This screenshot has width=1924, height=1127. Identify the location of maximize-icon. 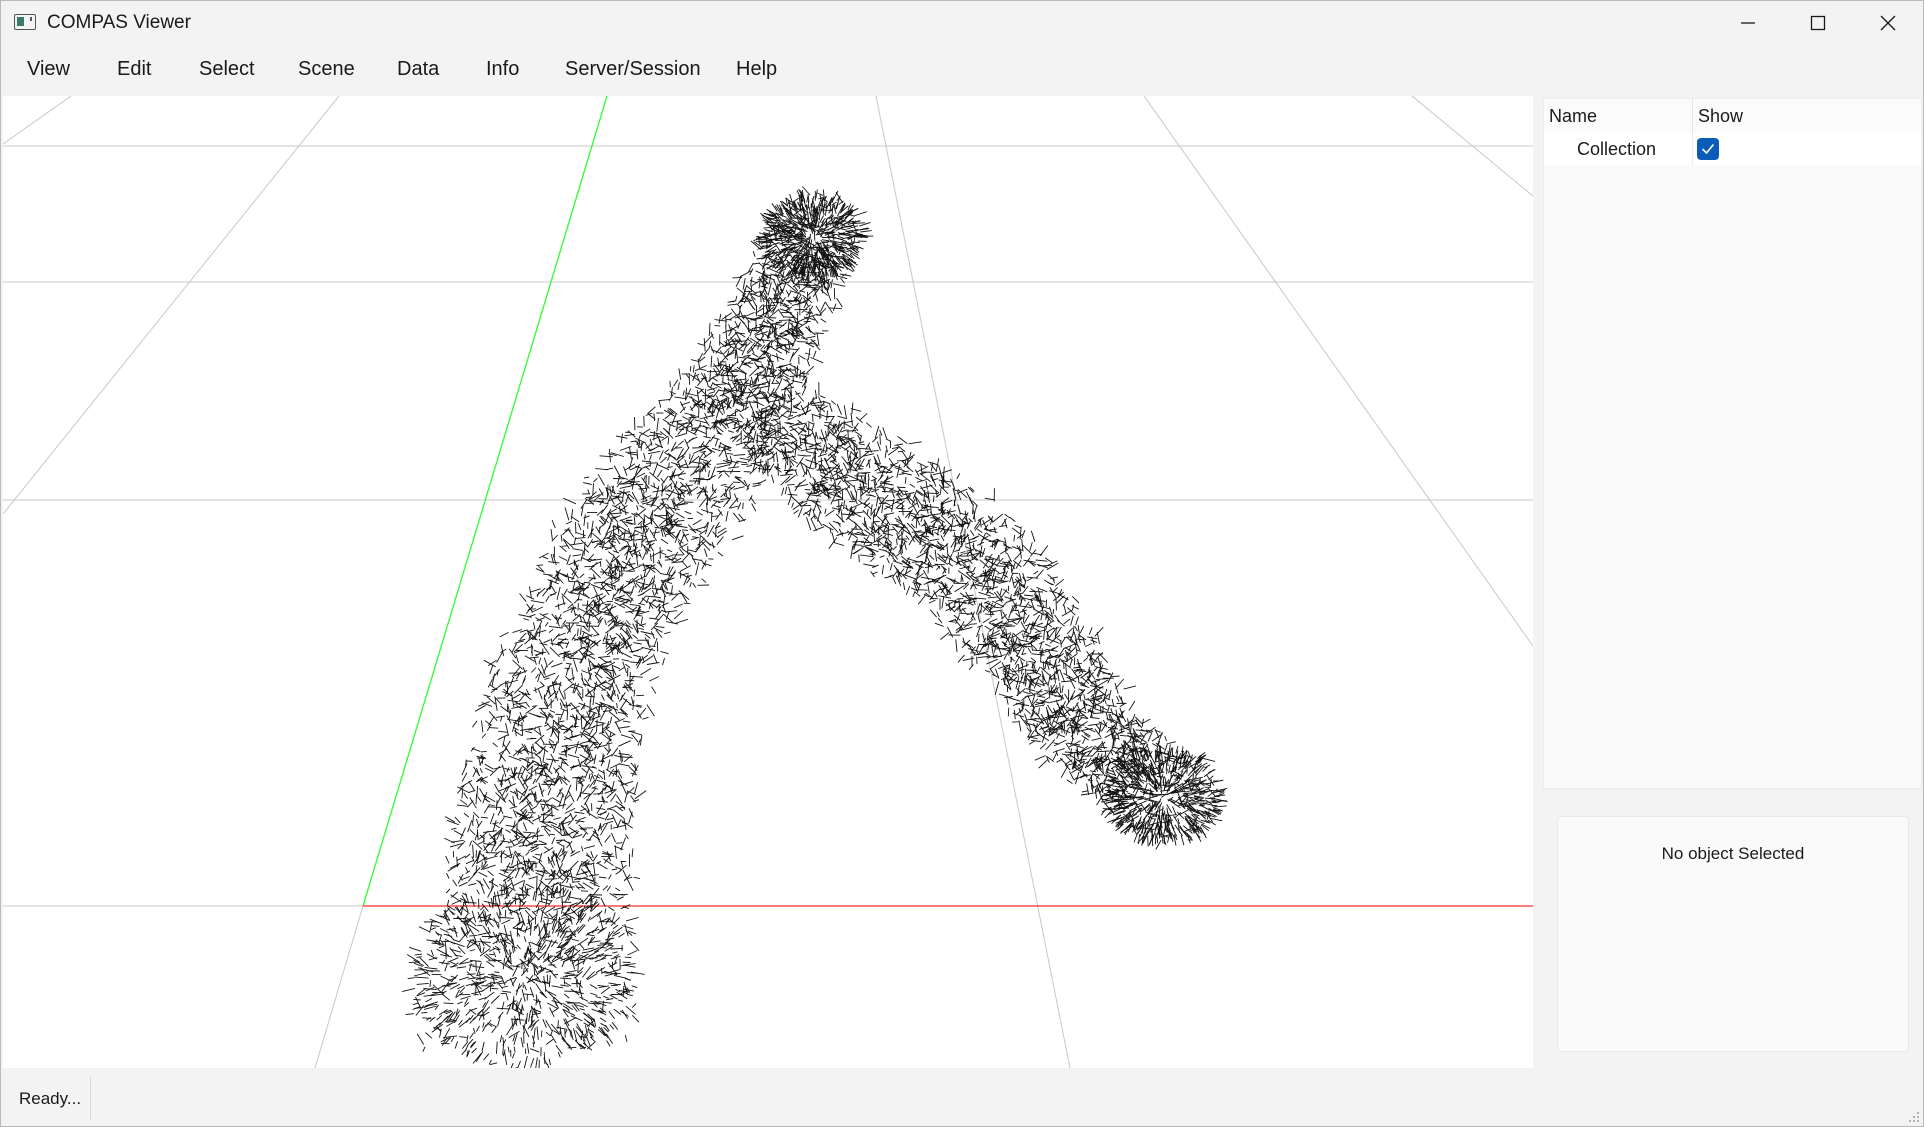
(1818, 23).